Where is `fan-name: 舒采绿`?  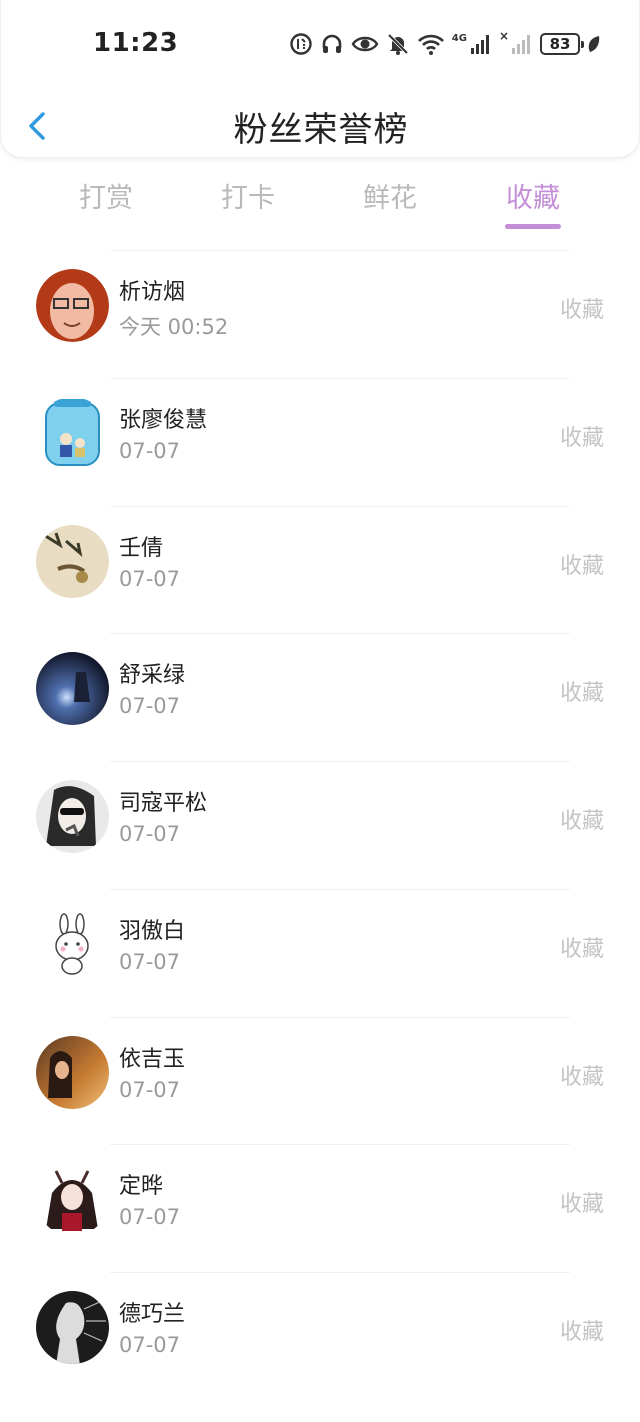
fan-name: 舒采绿 is located at coordinates (152, 676).